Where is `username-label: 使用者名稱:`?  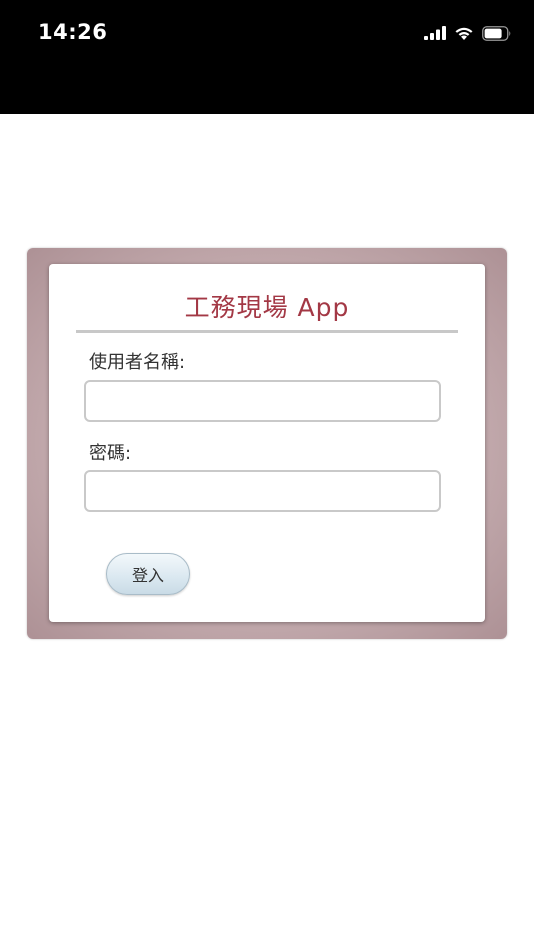 username-label: 使用者名稱: is located at coordinates (137, 362).